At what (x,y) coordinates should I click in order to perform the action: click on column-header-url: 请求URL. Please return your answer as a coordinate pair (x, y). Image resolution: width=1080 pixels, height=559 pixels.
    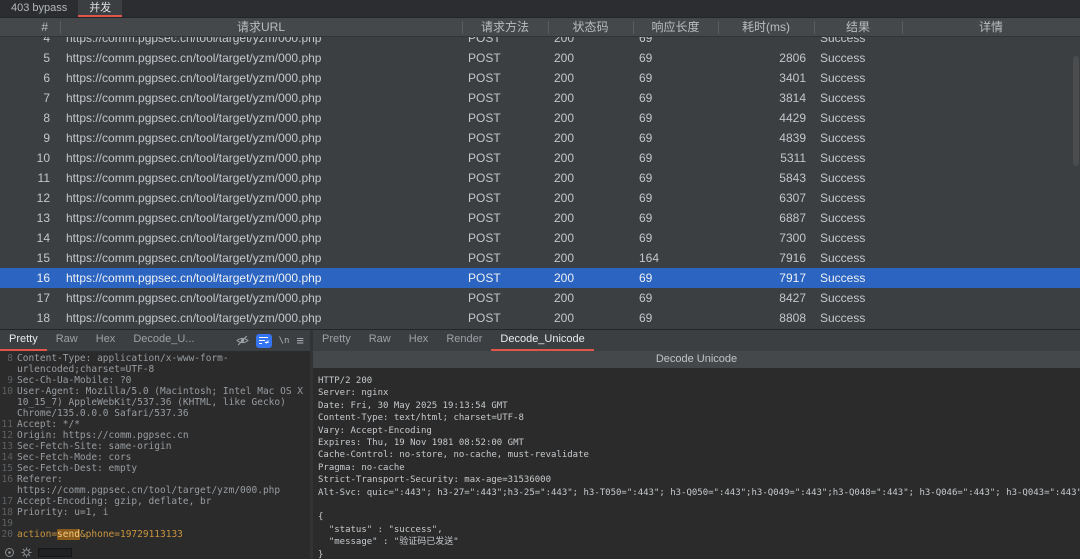
    Looking at the image, I should click on (261, 27).